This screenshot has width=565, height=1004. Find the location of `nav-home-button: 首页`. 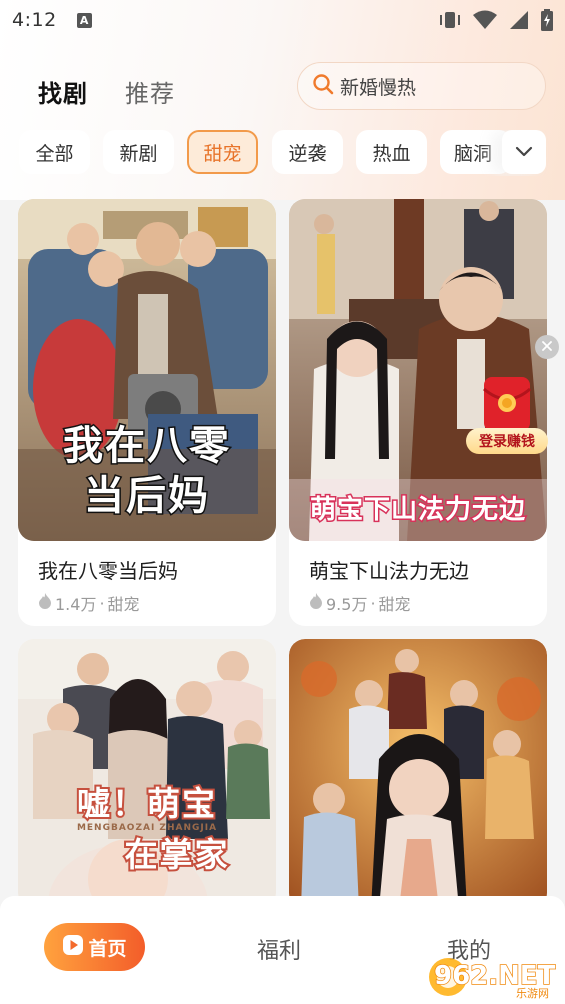

nav-home-button: 首页 is located at coordinates (94, 947).